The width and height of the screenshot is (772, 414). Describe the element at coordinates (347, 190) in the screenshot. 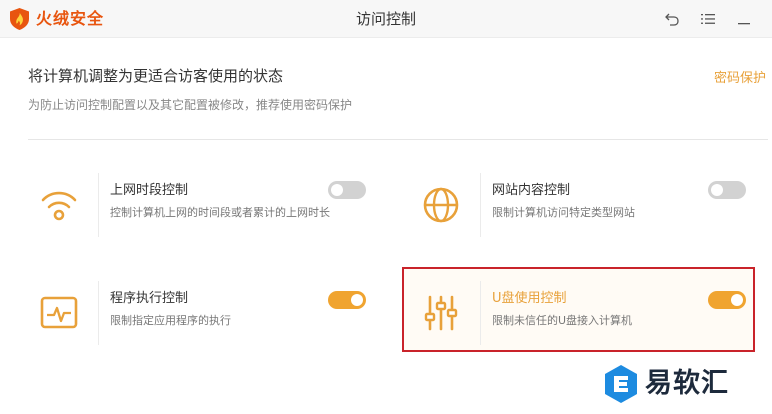

I see `internet-time-toggle` at that location.